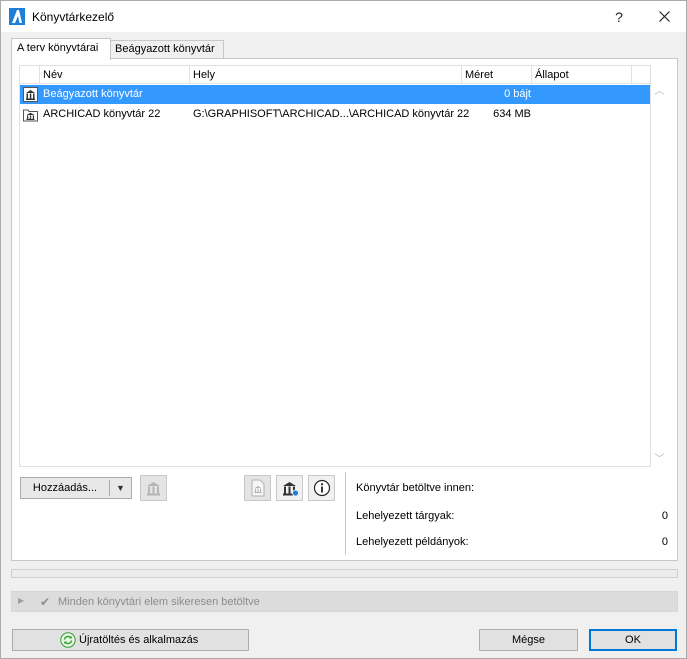 This screenshot has height=659, width=687. I want to click on progress-bar, so click(344, 573).